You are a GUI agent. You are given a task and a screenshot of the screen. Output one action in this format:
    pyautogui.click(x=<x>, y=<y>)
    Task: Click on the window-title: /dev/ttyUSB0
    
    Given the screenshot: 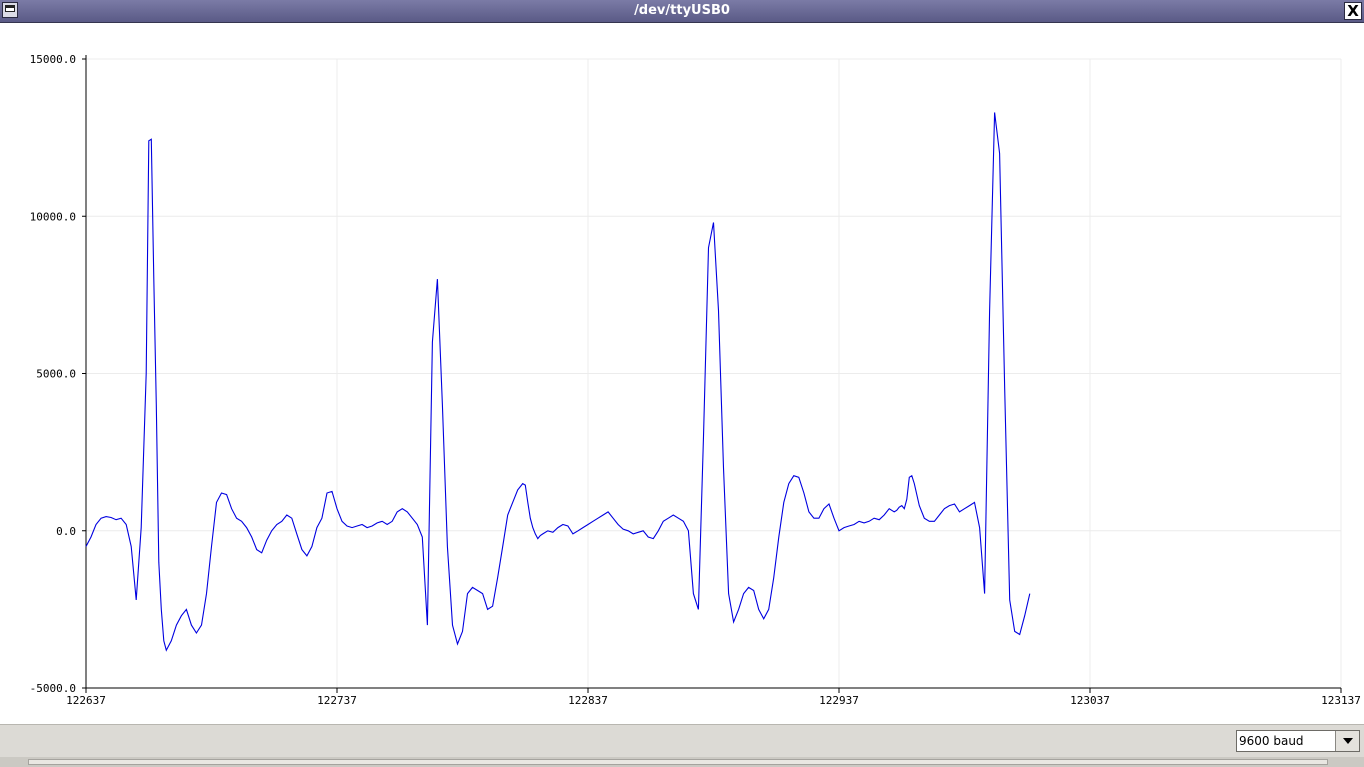 What is the action you would take?
    pyautogui.click(x=682, y=10)
    